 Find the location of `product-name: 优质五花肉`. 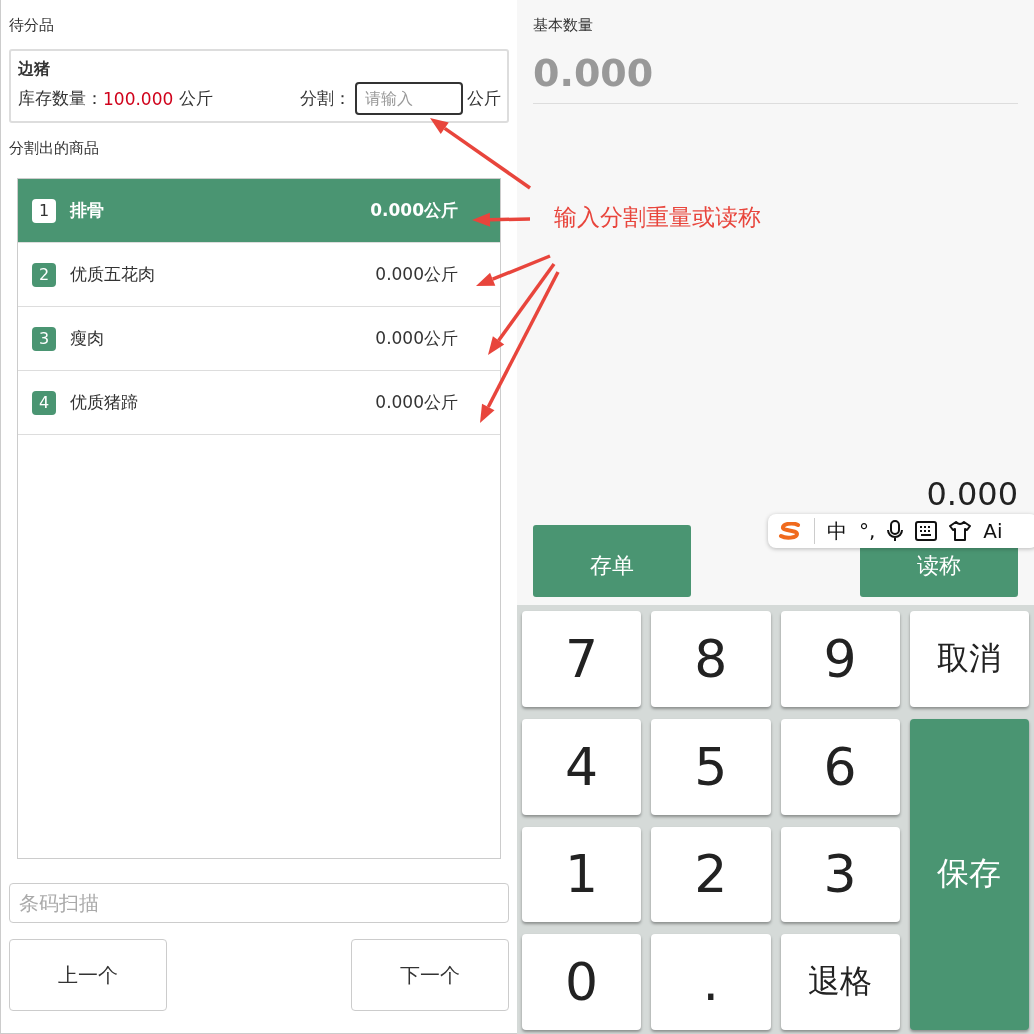

product-name: 优质五花肉 is located at coordinates (113, 274).